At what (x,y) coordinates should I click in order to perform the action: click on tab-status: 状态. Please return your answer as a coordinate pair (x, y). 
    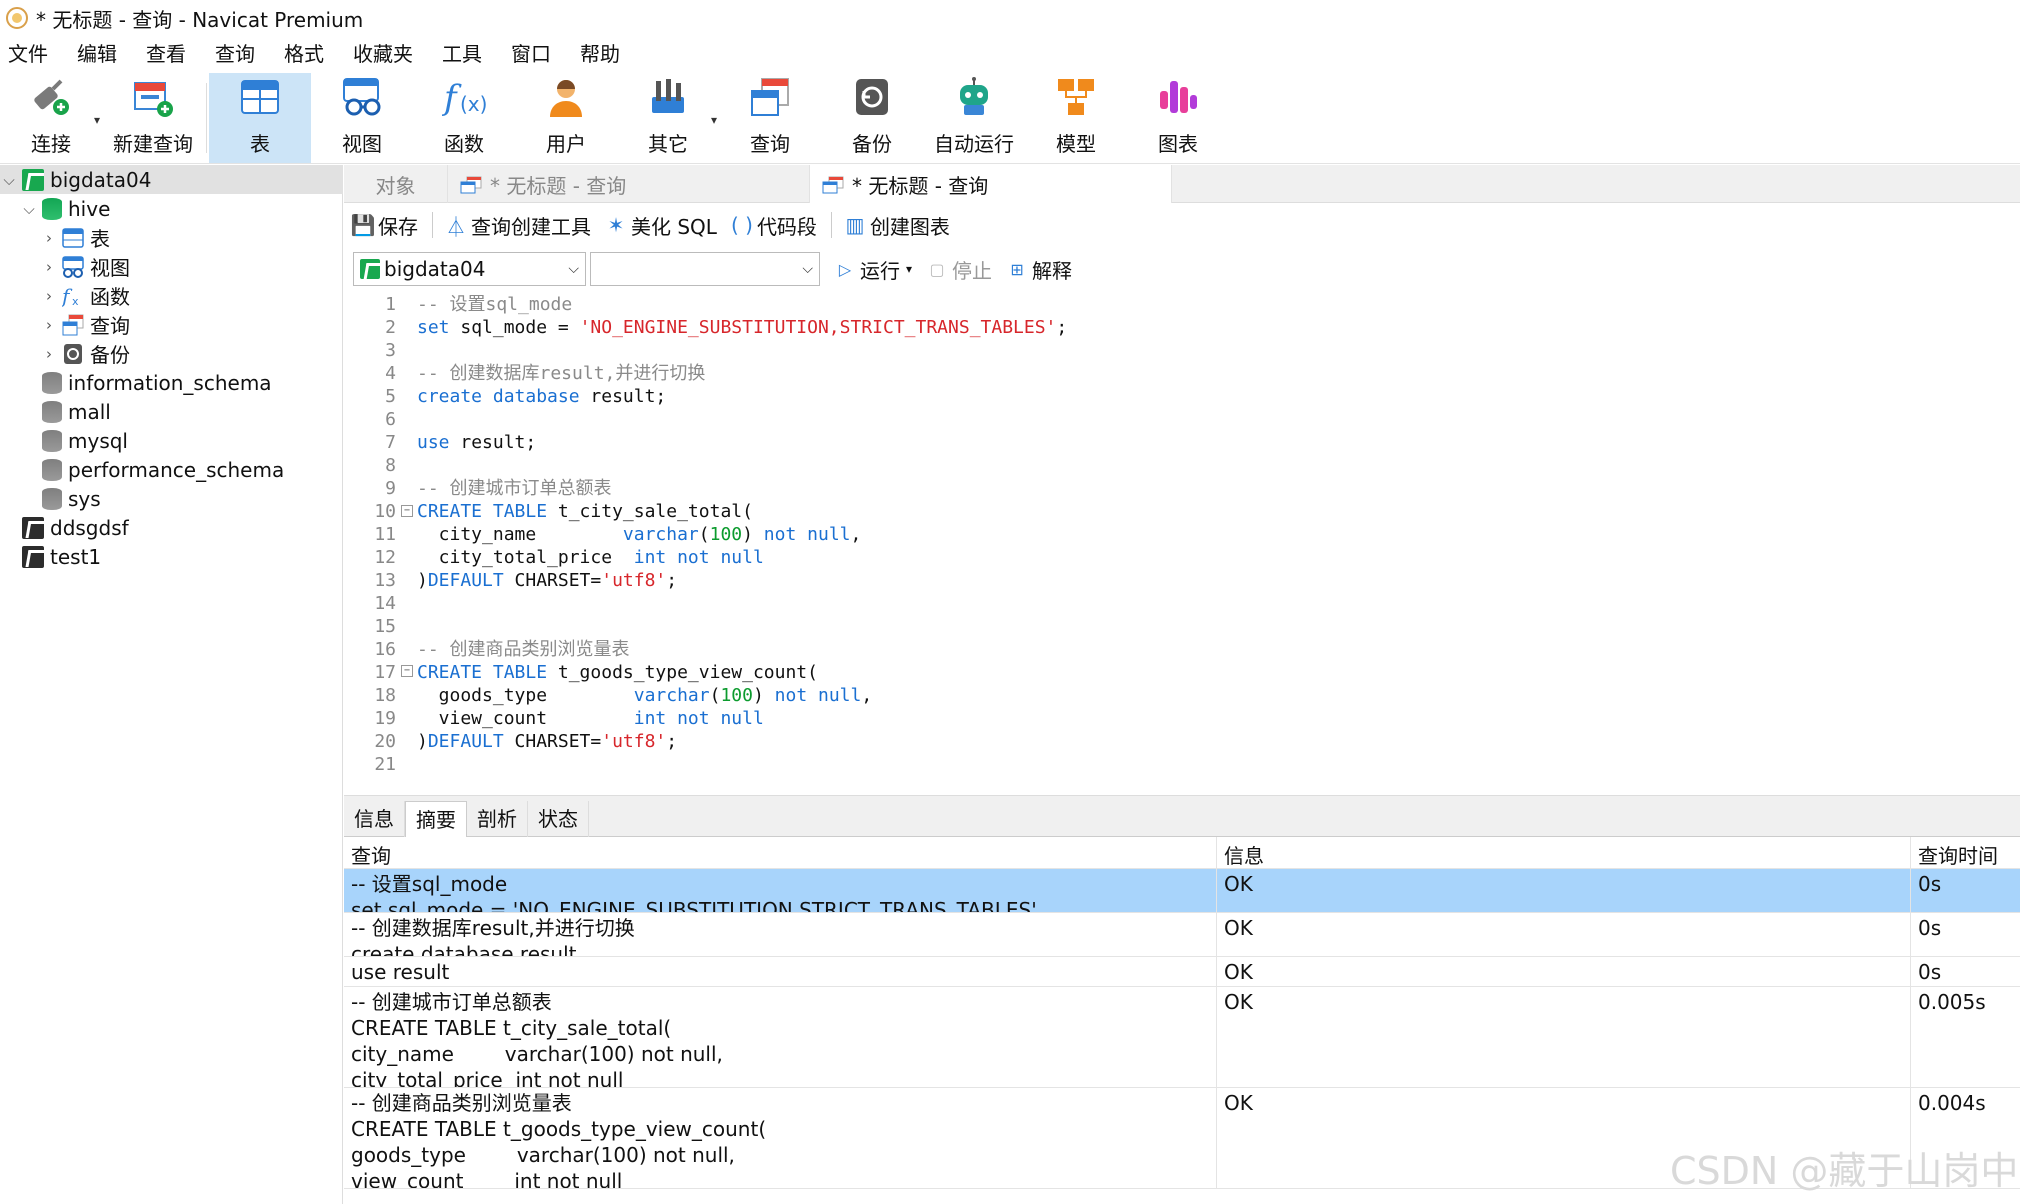
    Looking at the image, I should click on (558, 819).